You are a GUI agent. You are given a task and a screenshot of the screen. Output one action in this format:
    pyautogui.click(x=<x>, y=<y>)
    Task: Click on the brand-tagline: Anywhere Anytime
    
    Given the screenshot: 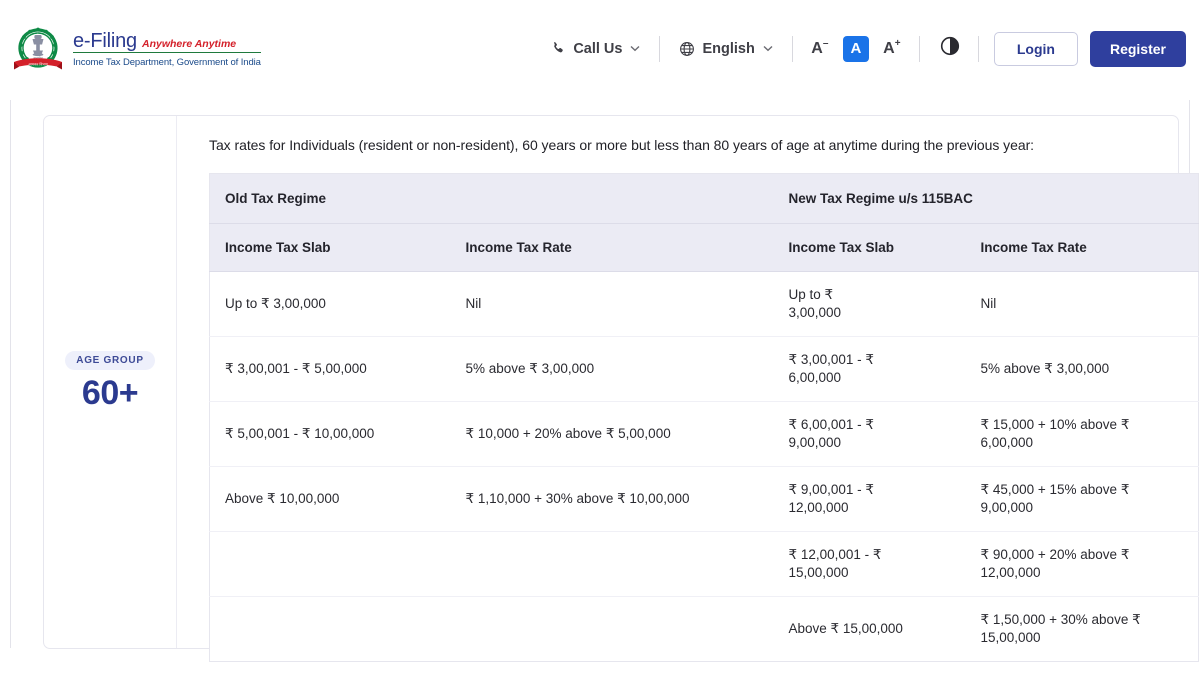 What is the action you would take?
    pyautogui.click(x=189, y=43)
    